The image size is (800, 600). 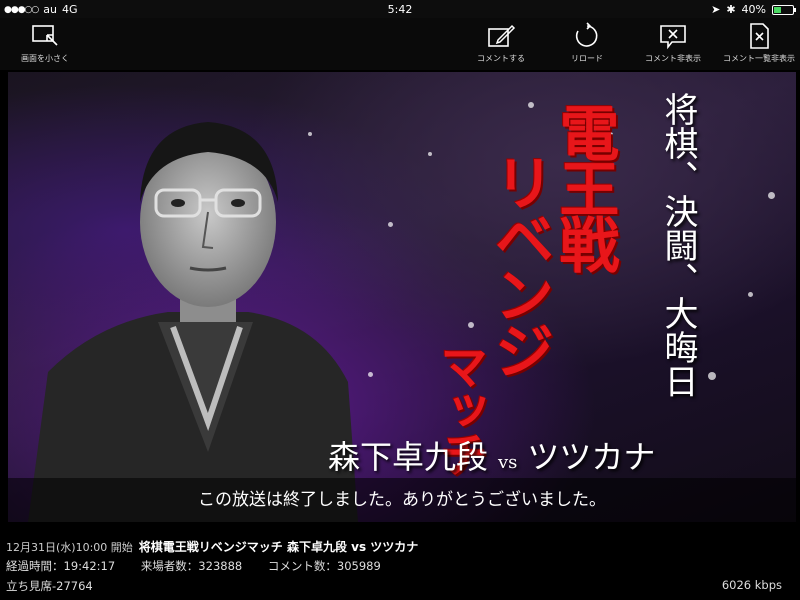 What do you see at coordinates (61, 566) in the screenshot?
I see `elapsed-time: 経過時間：19:42:17` at bounding box center [61, 566].